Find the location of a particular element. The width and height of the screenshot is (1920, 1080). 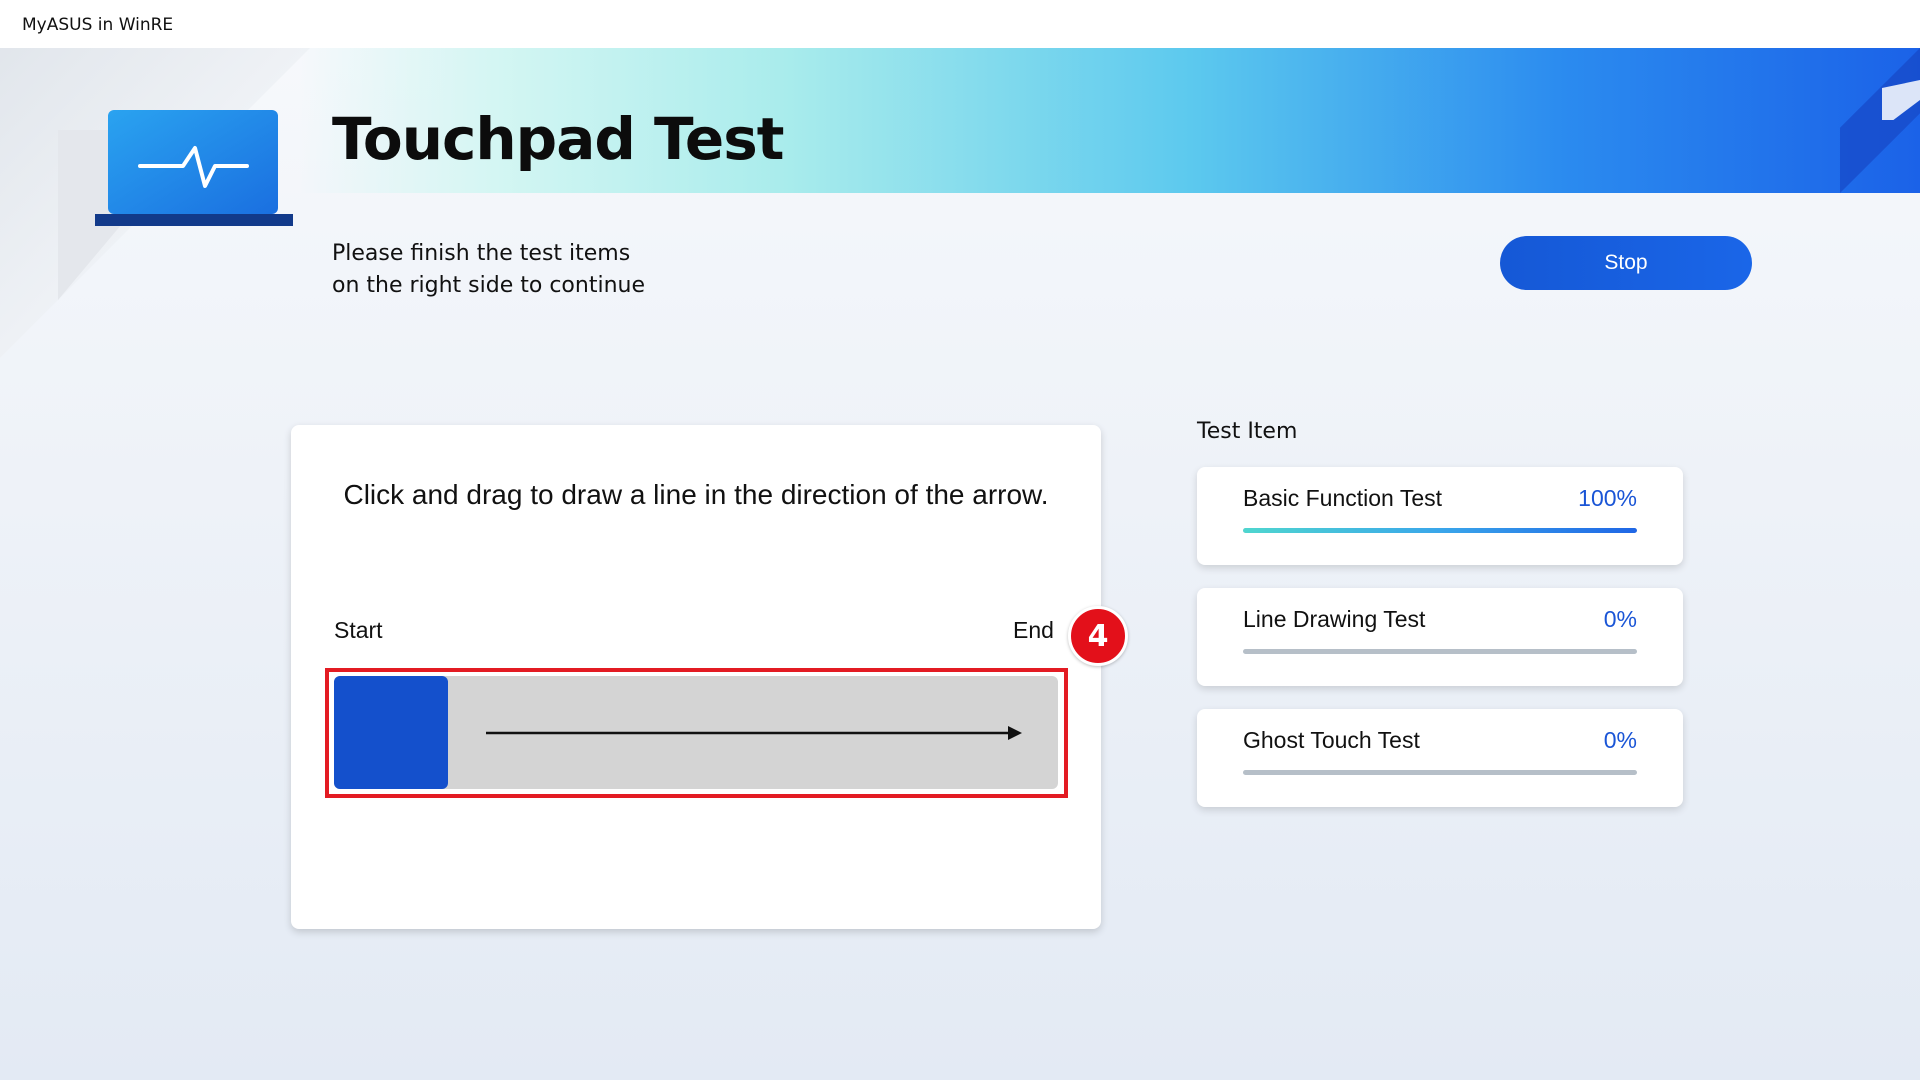

test-item-ghost-touch: Ghost Touch Test 0% is located at coordinates (1440, 758).